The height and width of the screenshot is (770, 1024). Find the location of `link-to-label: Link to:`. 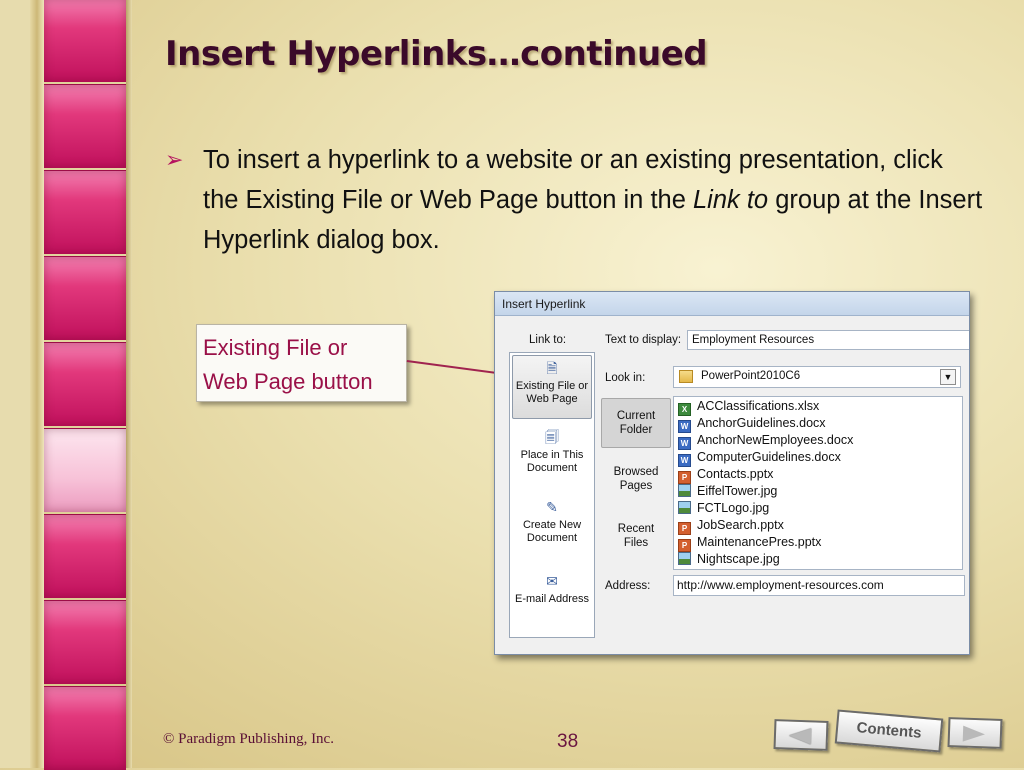

link-to-label: Link to: is located at coordinates (548, 340).